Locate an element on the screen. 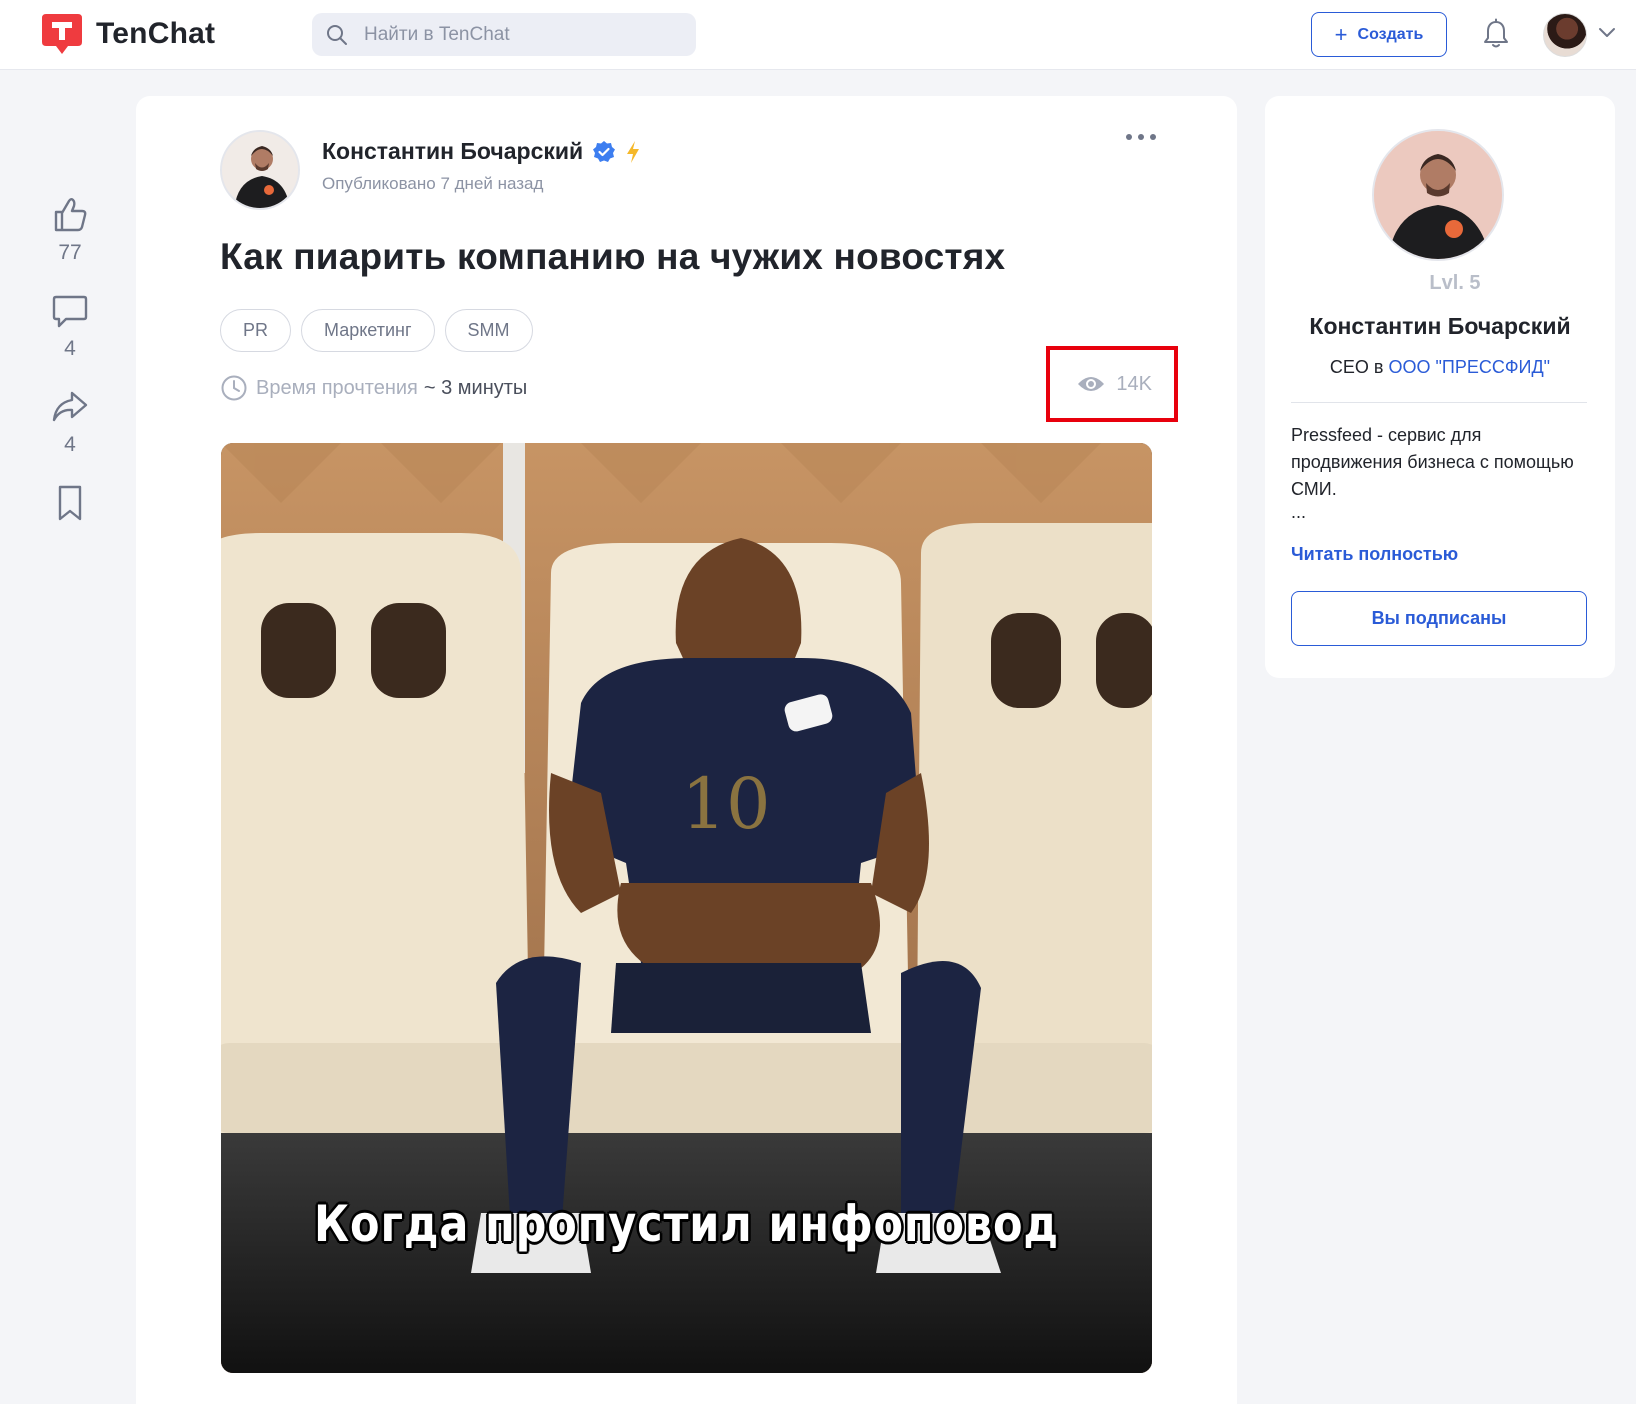 The width and height of the screenshot is (1636, 1404). search-input: Найти в TenChat is located at coordinates (504, 34).